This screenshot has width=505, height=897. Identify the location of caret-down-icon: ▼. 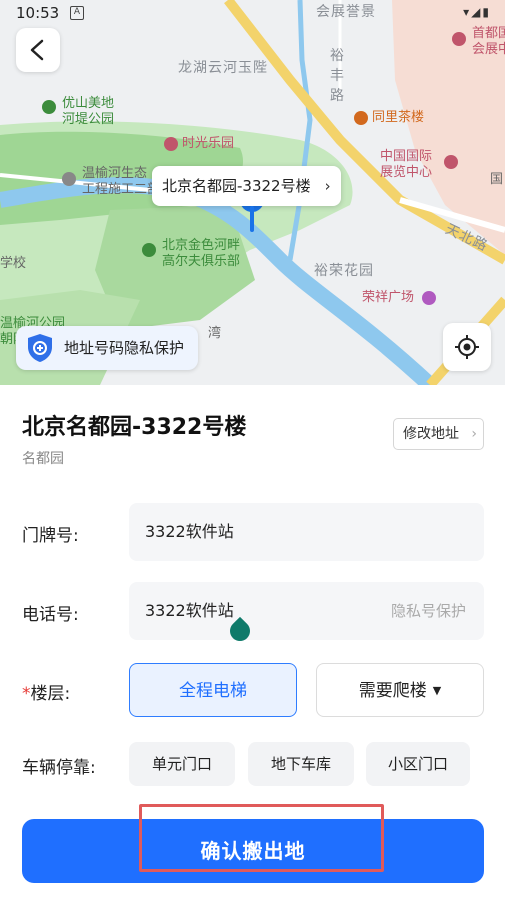
(437, 690).